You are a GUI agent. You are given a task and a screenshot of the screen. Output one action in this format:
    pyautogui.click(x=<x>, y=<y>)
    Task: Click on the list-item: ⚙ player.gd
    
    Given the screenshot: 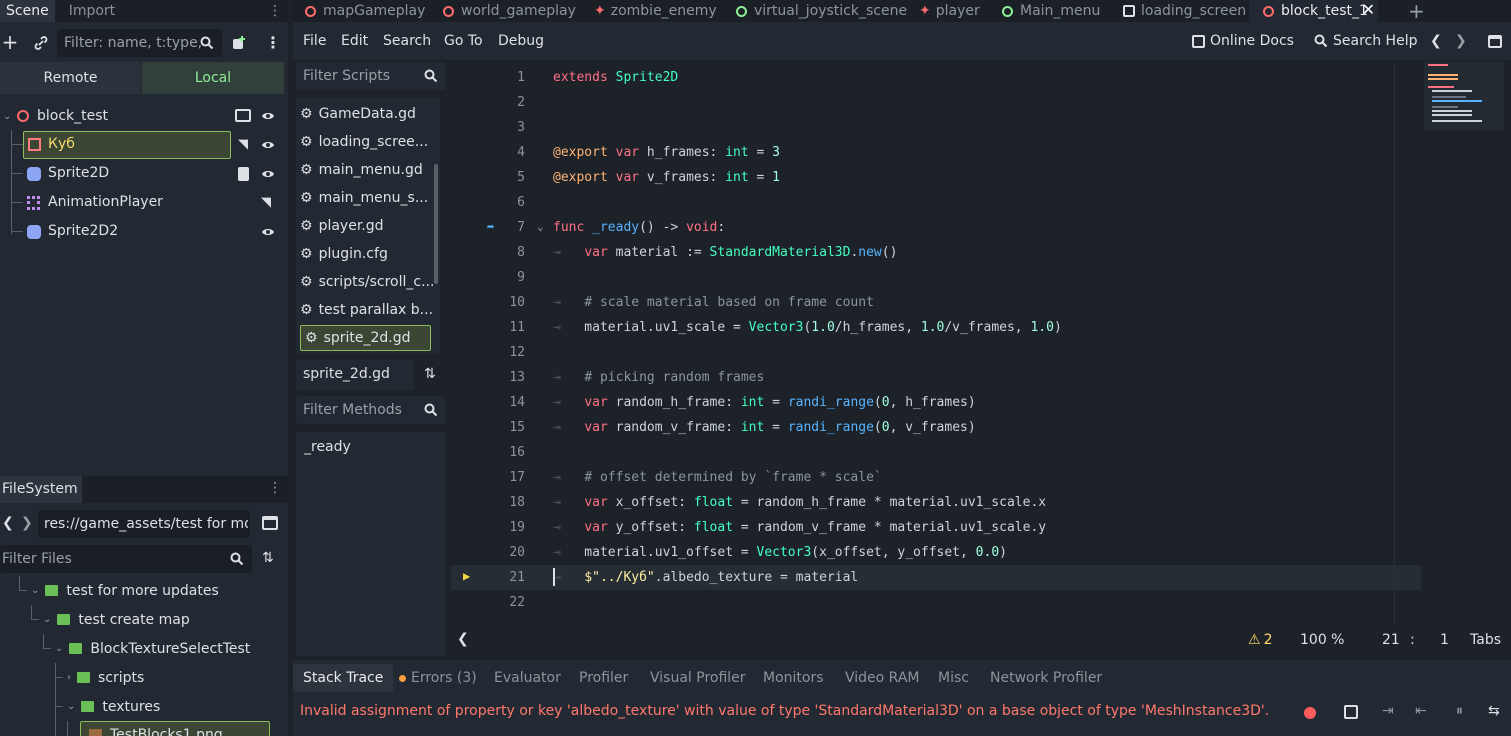 What is the action you would take?
    pyautogui.click(x=370, y=226)
    